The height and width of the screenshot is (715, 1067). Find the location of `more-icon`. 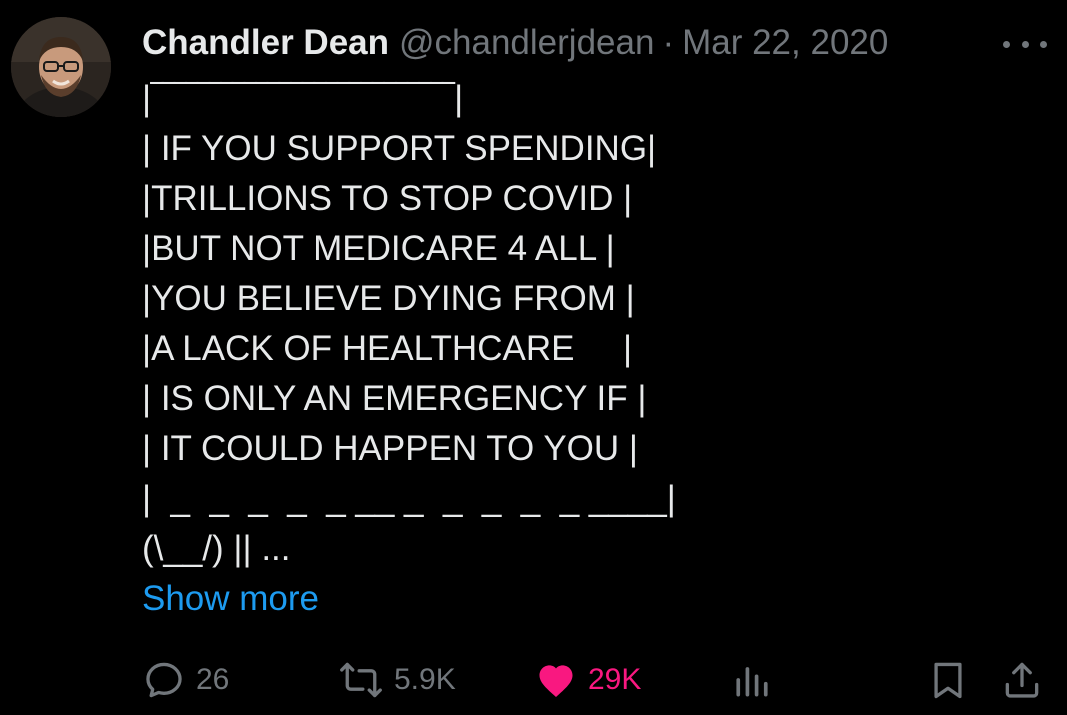

more-icon is located at coordinates (1025, 44).